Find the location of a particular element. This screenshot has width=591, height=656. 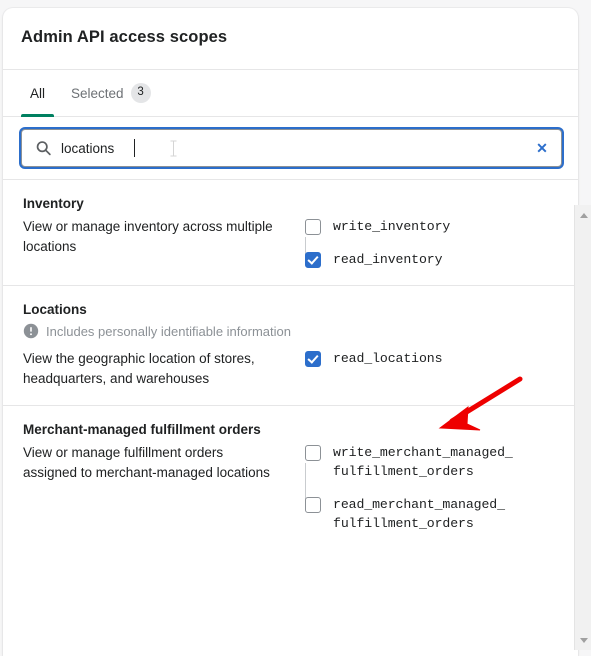

checkbox-read-locations is located at coordinates (313, 359).